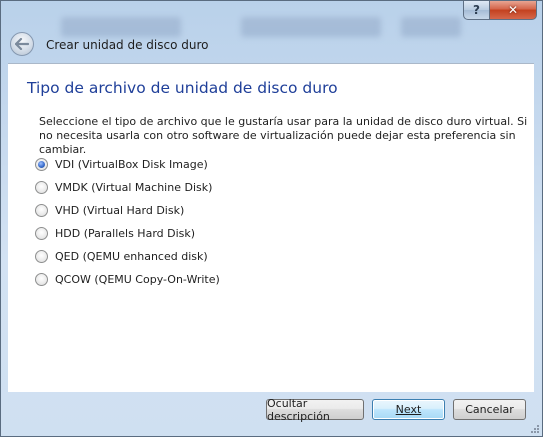 The width and height of the screenshot is (543, 437). I want to click on close-icon: ✕, so click(513, 10).